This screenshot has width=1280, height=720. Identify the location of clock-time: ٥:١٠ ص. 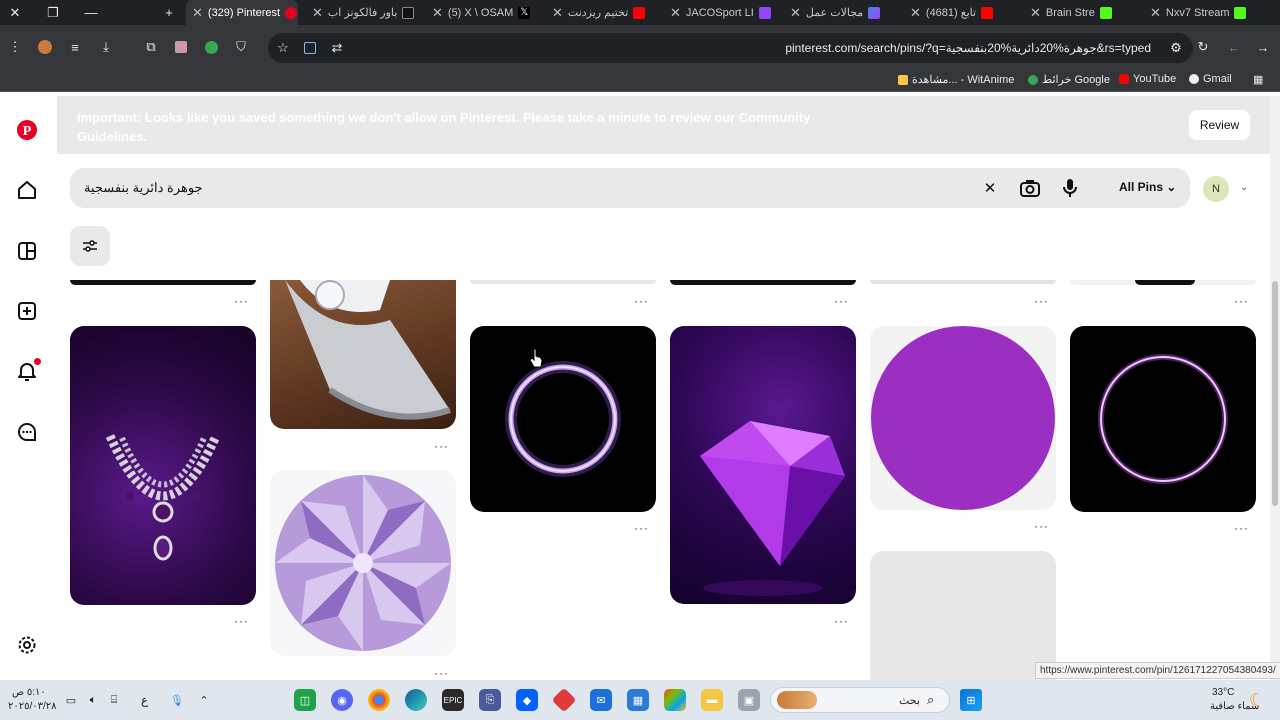
(29, 692).